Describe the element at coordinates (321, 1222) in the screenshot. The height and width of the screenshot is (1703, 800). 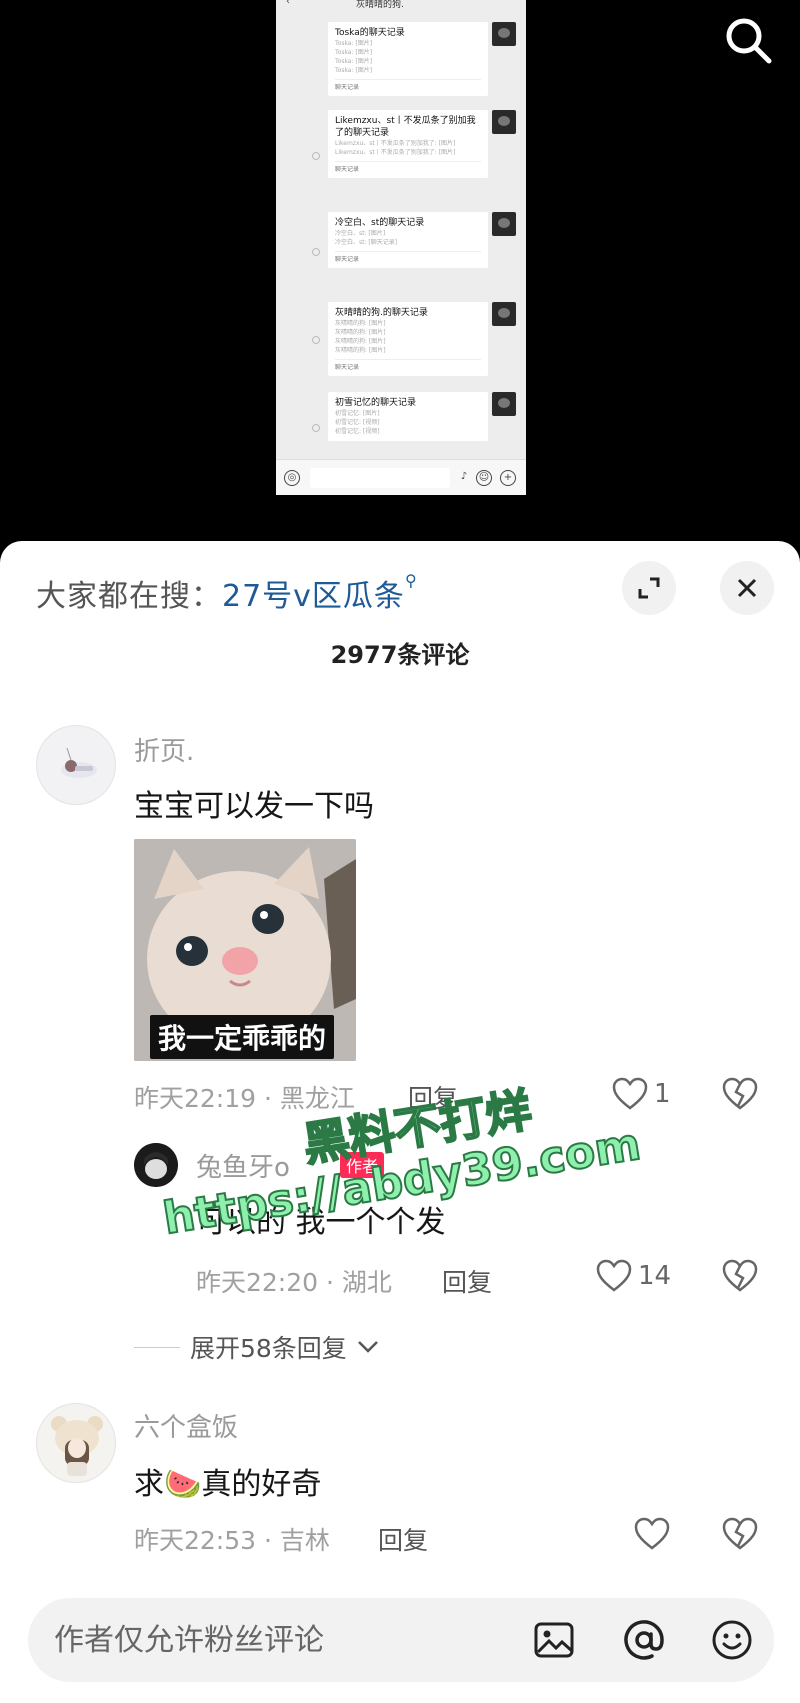
I see `comment-text: 可以的 我一个个发` at that location.